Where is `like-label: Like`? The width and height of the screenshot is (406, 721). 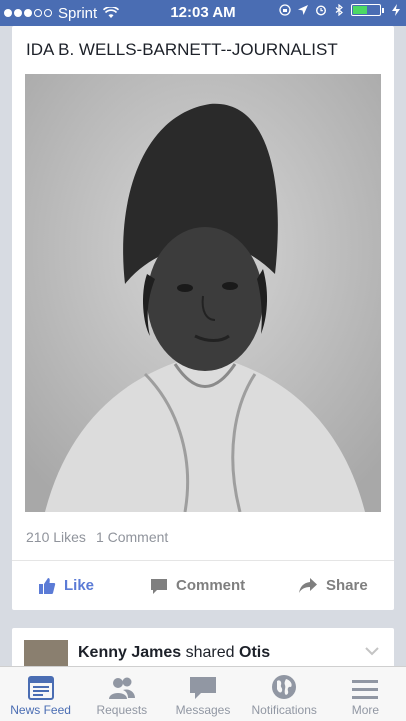
like-label: Like is located at coordinates (79, 585).